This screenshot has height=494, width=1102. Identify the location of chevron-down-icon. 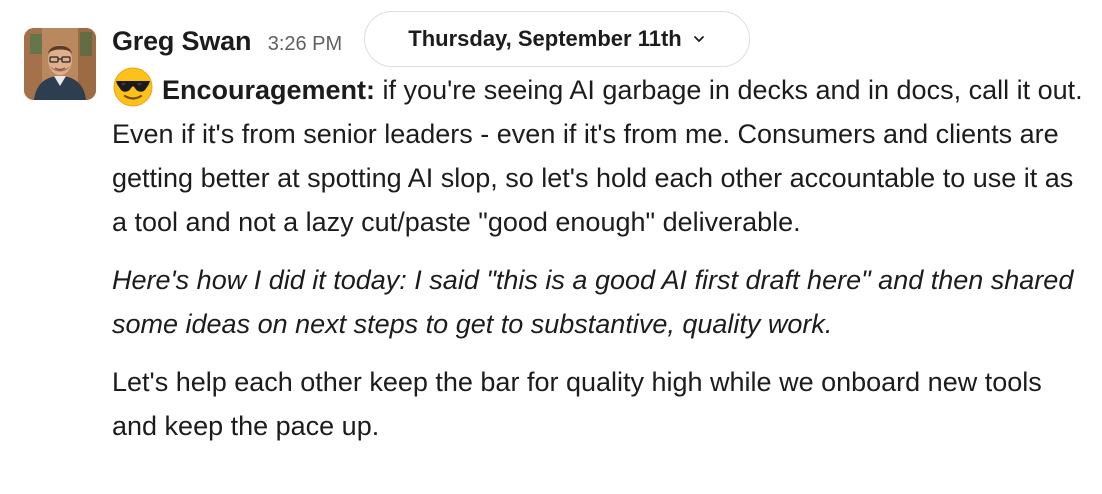
(699, 39).